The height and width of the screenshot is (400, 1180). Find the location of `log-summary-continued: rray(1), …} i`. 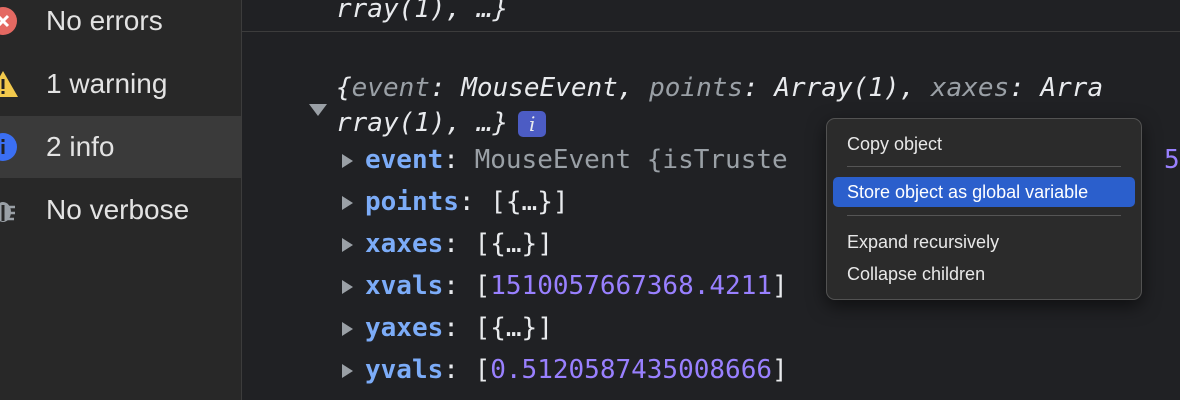

log-summary-continued: rray(1), …} i is located at coordinates (441, 123).